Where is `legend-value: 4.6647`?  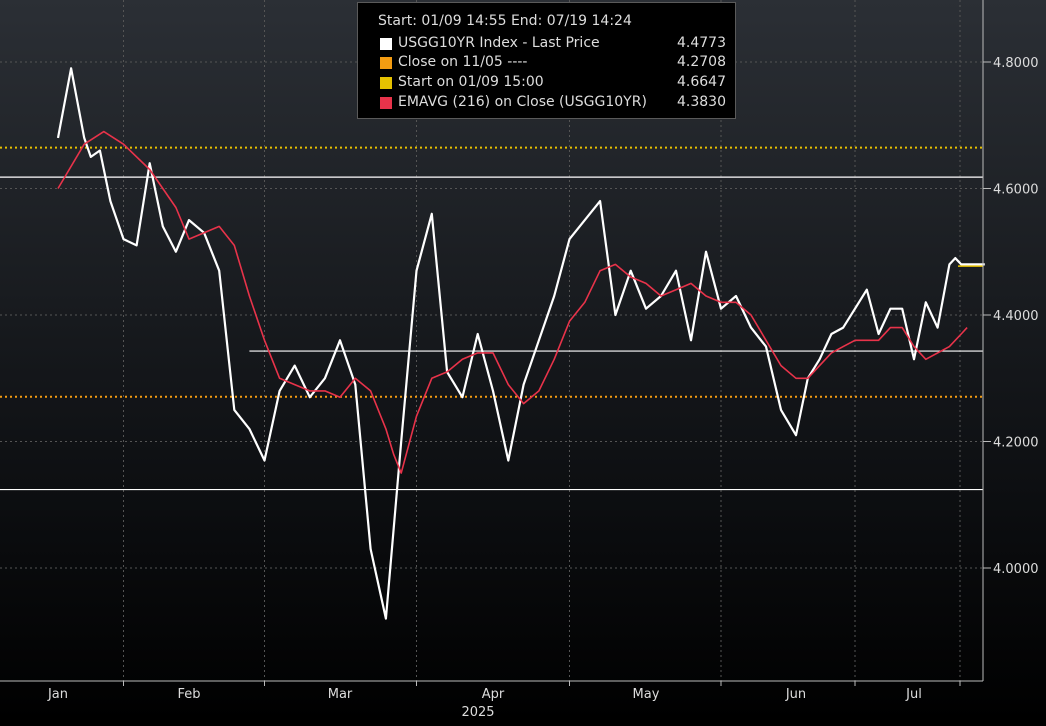
legend-value: 4.6647 is located at coordinates (701, 82).